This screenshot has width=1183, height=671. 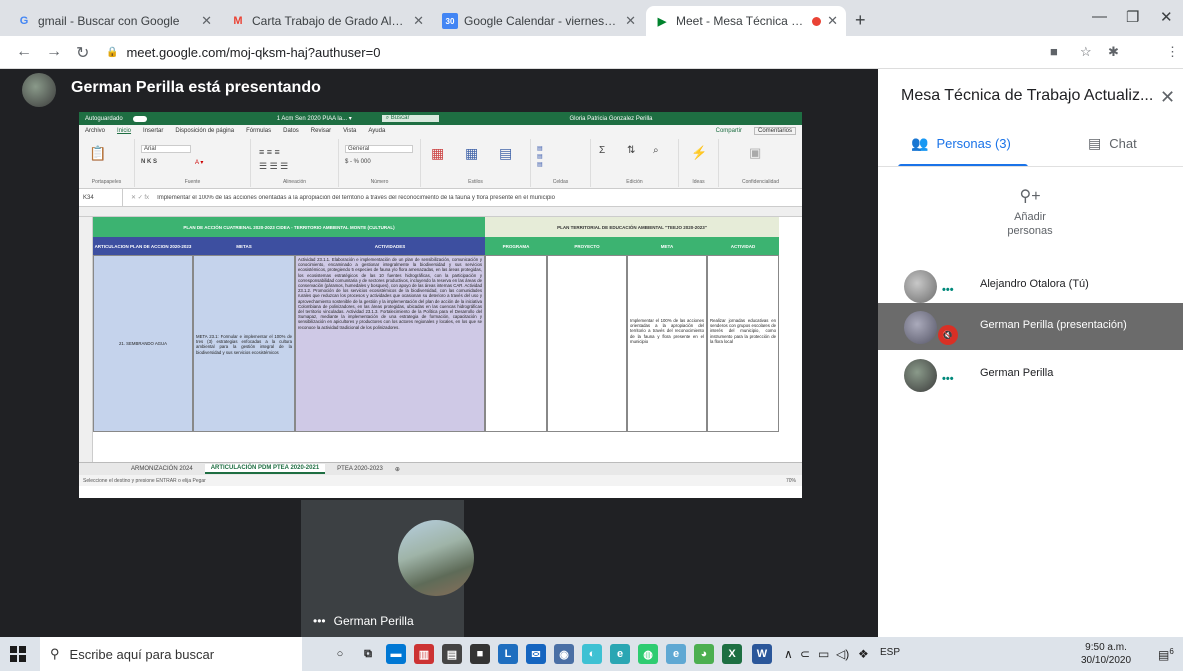 What do you see at coordinates (1030, 374) in the screenshot?
I see `participant-row: ••• German Perilla` at bounding box center [1030, 374].